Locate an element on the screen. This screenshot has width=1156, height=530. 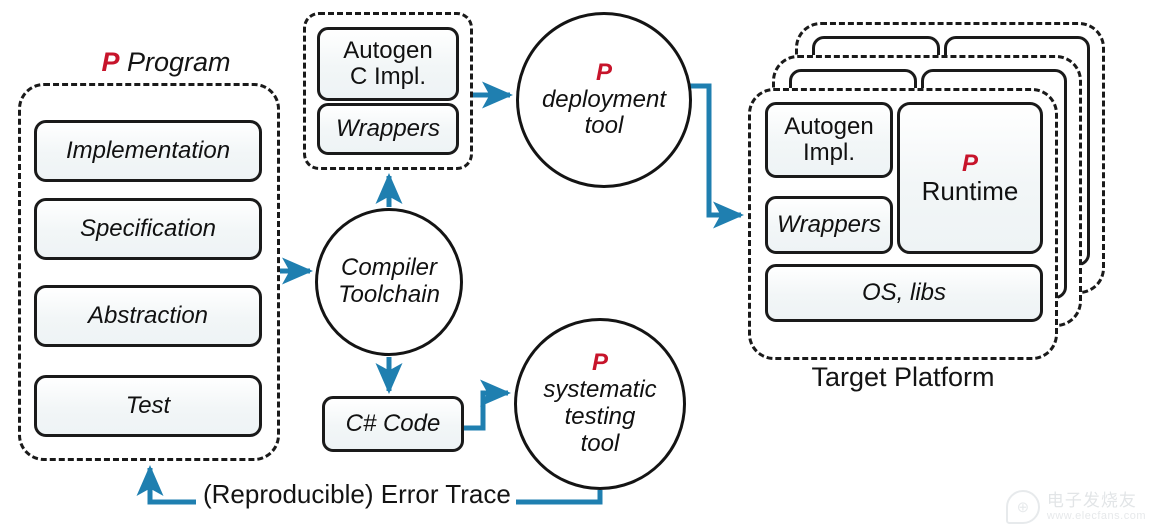
testing-p-mark: P is located at coordinates (599, 363).